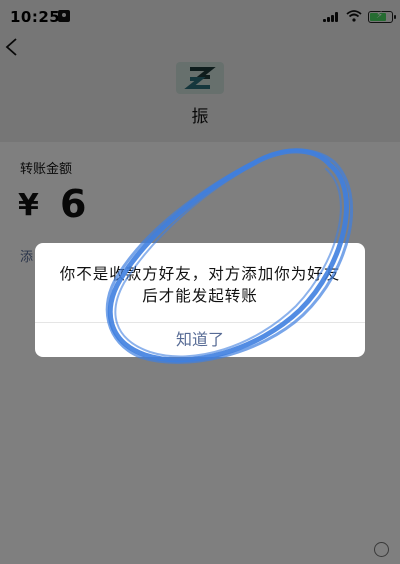 This screenshot has height=564, width=400. Describe the element at coordinates (381, 549) in the screenshot. I see `floating-assistive-icon` at that location.